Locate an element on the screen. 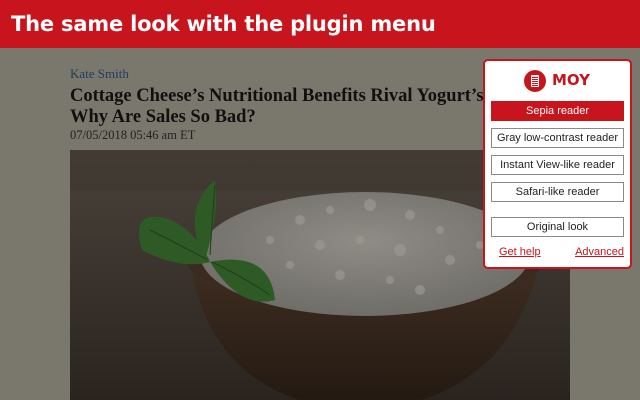  get-help-link: Get help is located at coordinates (520, 252).